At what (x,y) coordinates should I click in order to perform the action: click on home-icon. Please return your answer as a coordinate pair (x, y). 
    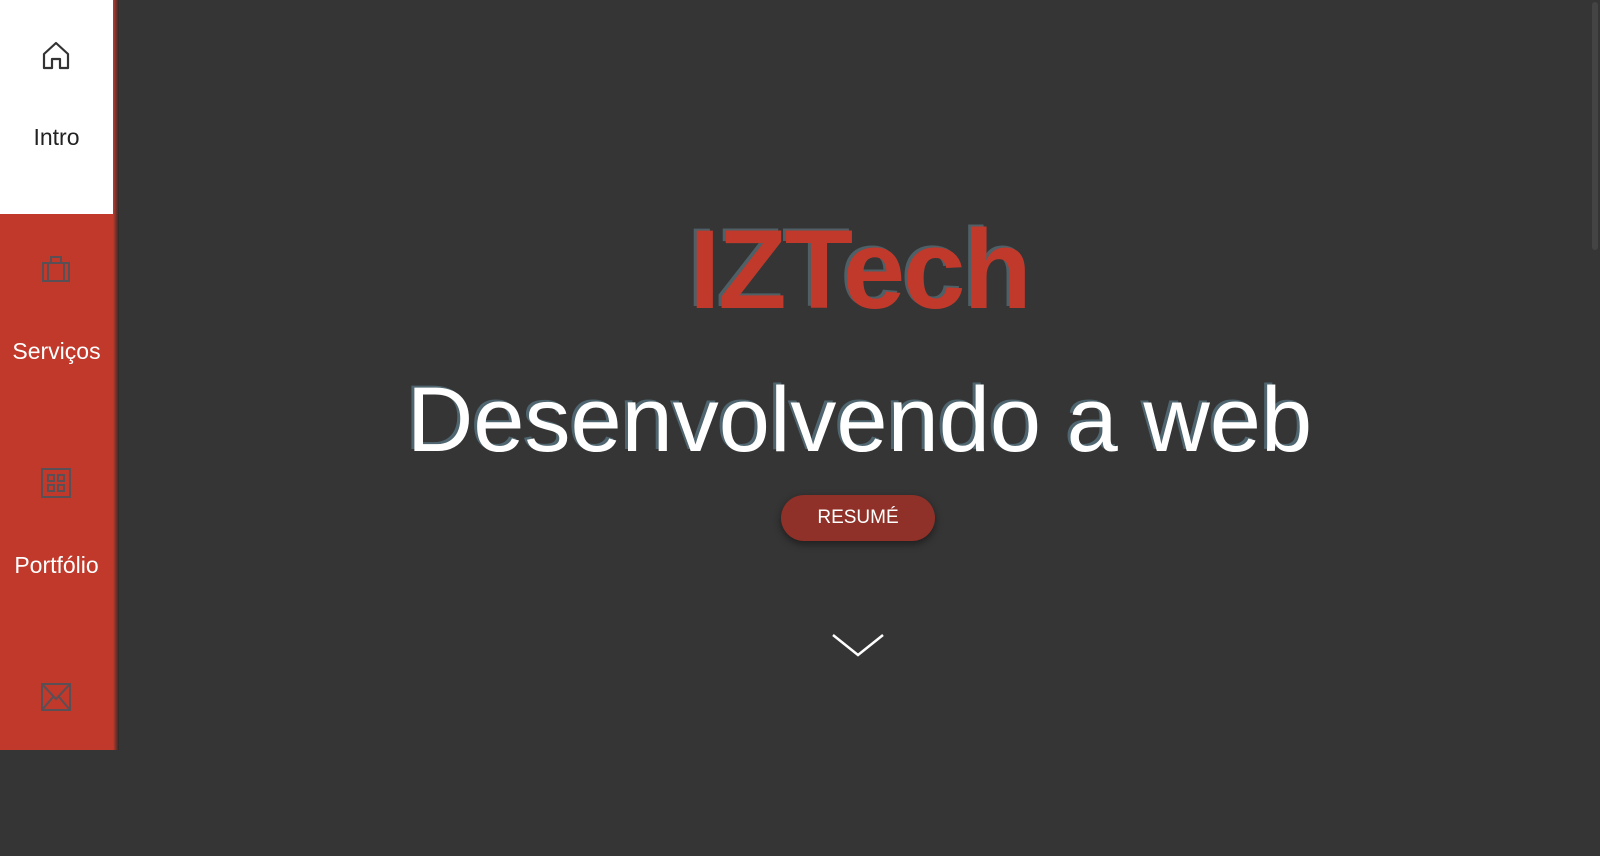
    Looking at the image, I should click on (56, 55).